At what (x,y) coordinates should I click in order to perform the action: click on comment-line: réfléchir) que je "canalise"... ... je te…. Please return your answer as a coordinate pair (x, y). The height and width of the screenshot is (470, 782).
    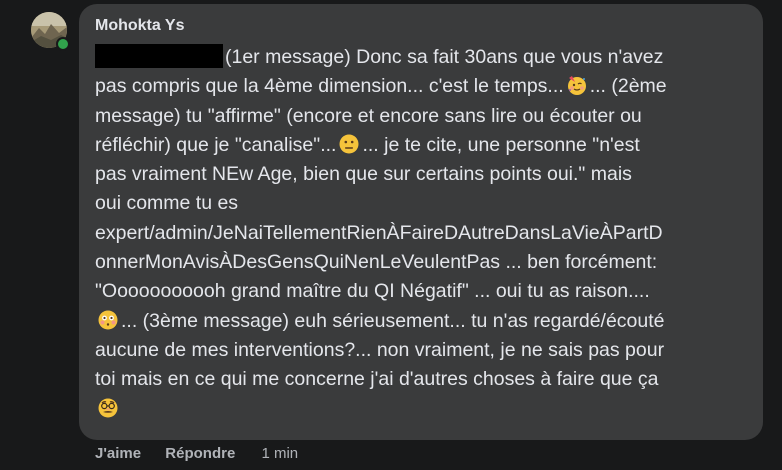
    Looking at the image, I should click on (425, 145).